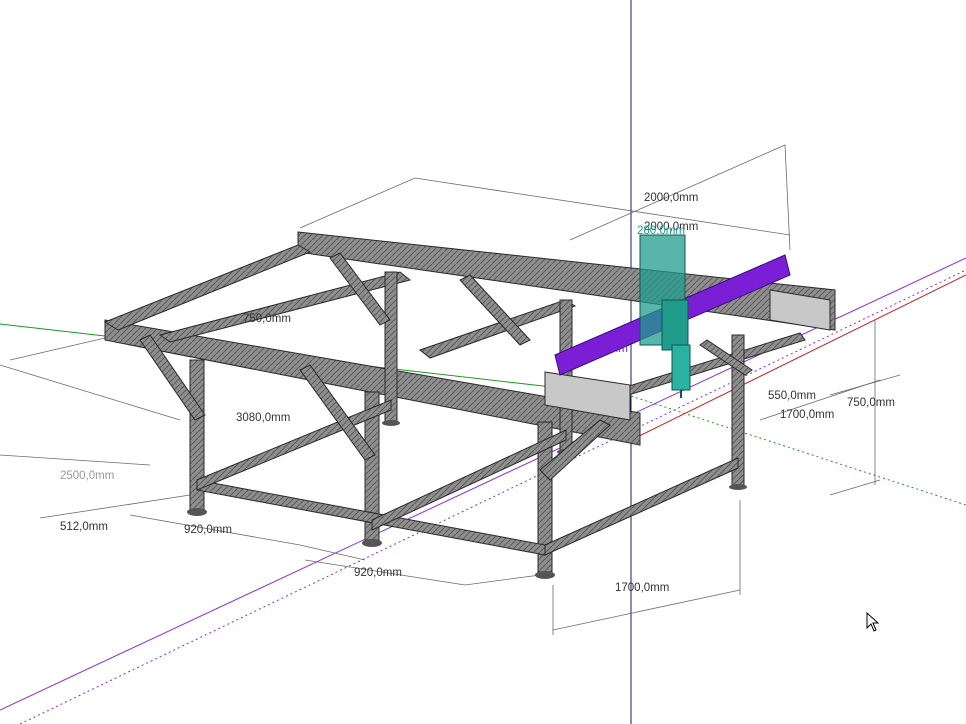 The image size is (966, 724). What do you see at coordinates (873, 622) in the screenshot?
I see `arrow-cursor-icon` at bounding box center [873, 622].